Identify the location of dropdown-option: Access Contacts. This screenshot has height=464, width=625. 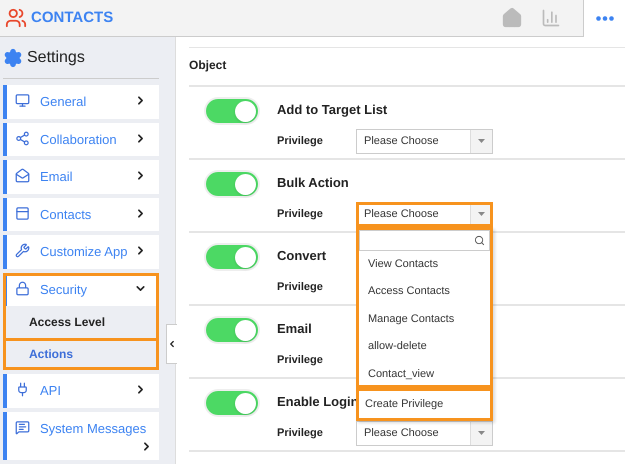
(424, 292).